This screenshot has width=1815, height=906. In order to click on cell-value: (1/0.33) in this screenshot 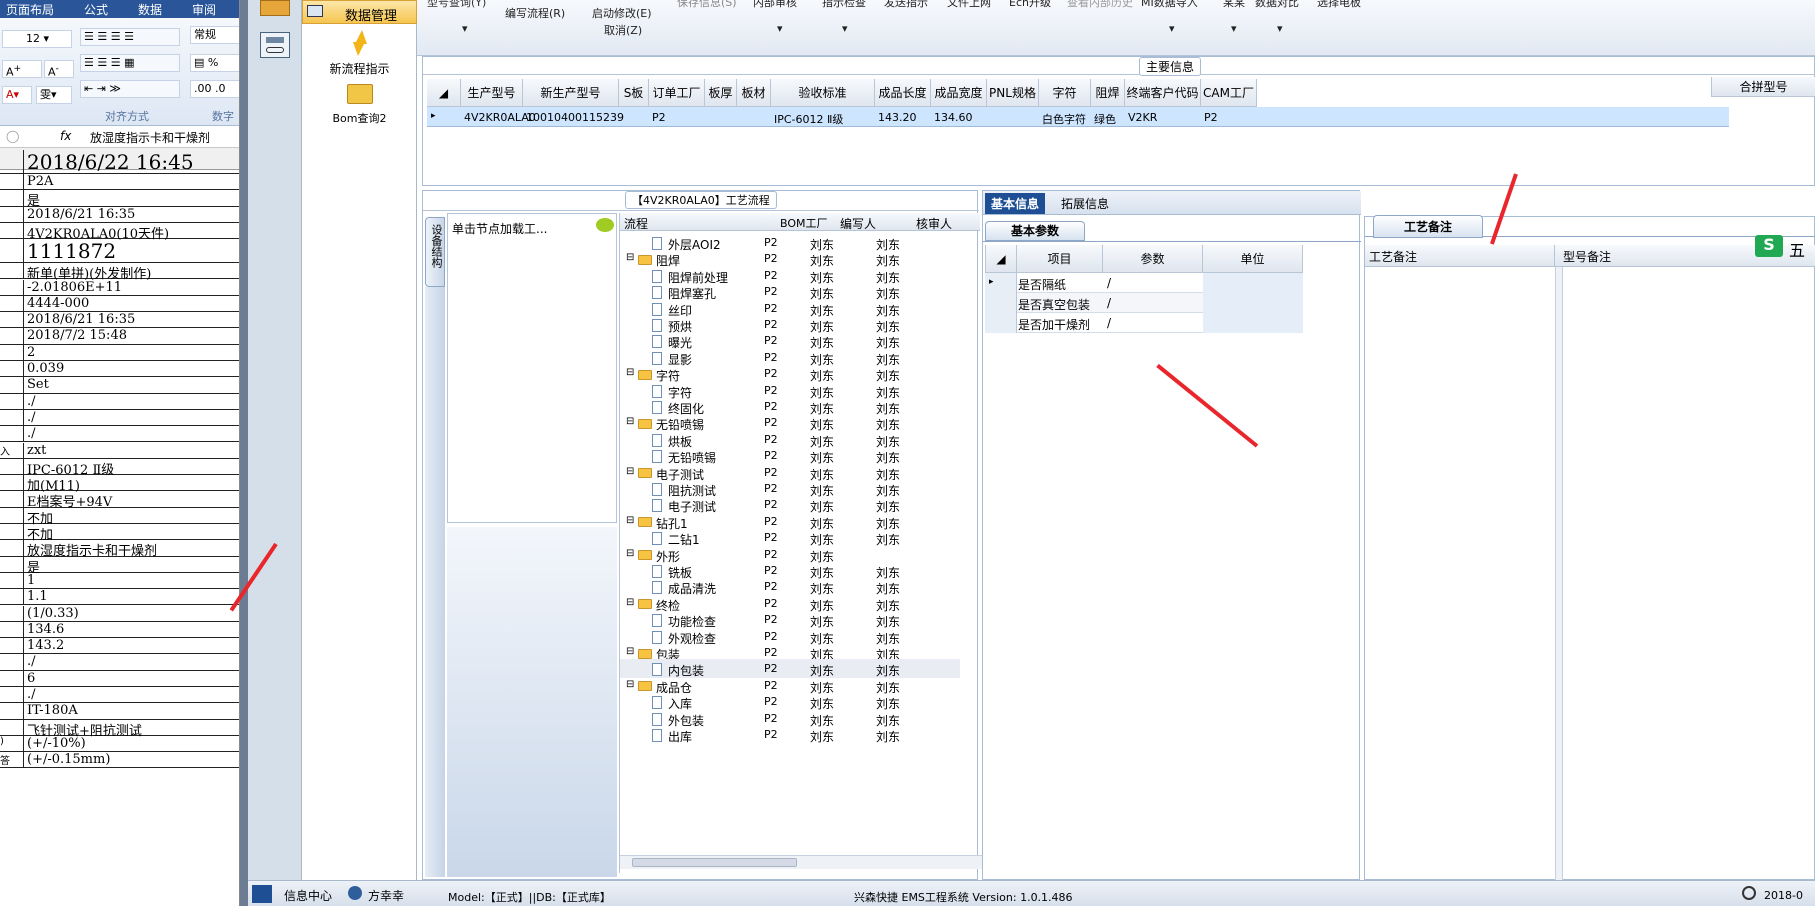, I will do `click(53, 613)`.